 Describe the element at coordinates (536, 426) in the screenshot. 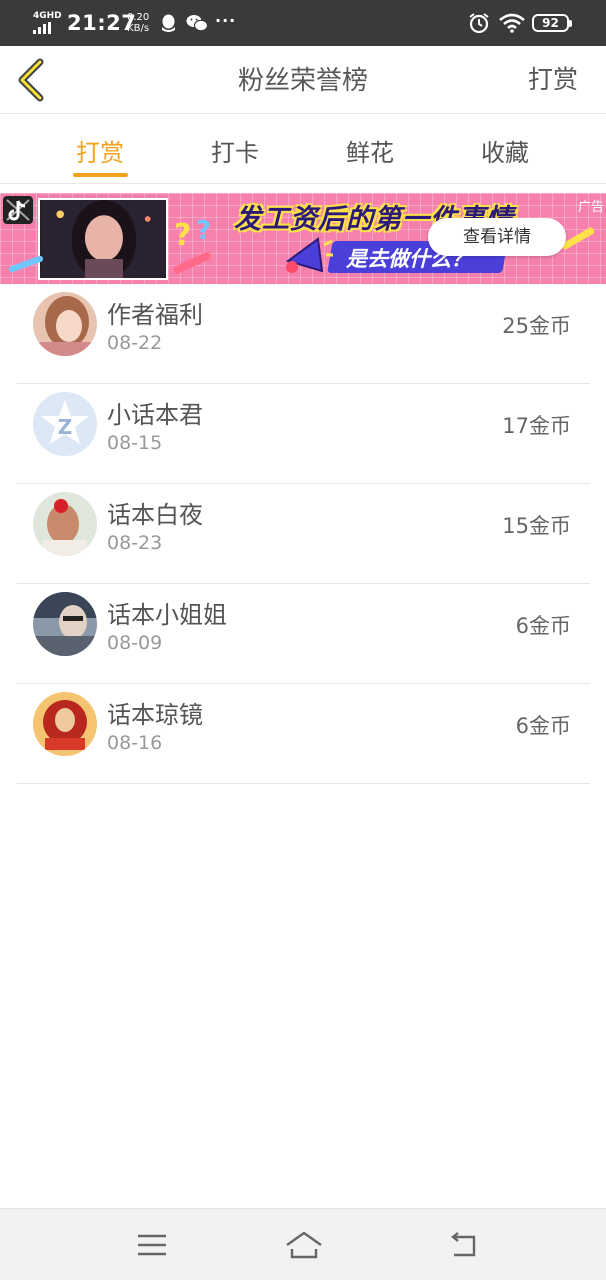

I see `fan-amount: 17金币` at that location.